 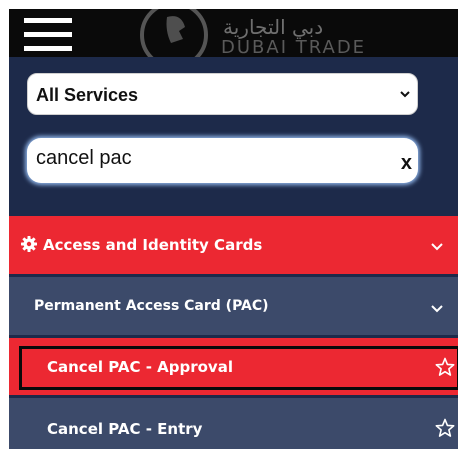 What do you see at coordinates (151, 306) in the screenshot?
I see `subcategory-label: Permanent Access Card (PAC)` at bounding box center [151, 306].